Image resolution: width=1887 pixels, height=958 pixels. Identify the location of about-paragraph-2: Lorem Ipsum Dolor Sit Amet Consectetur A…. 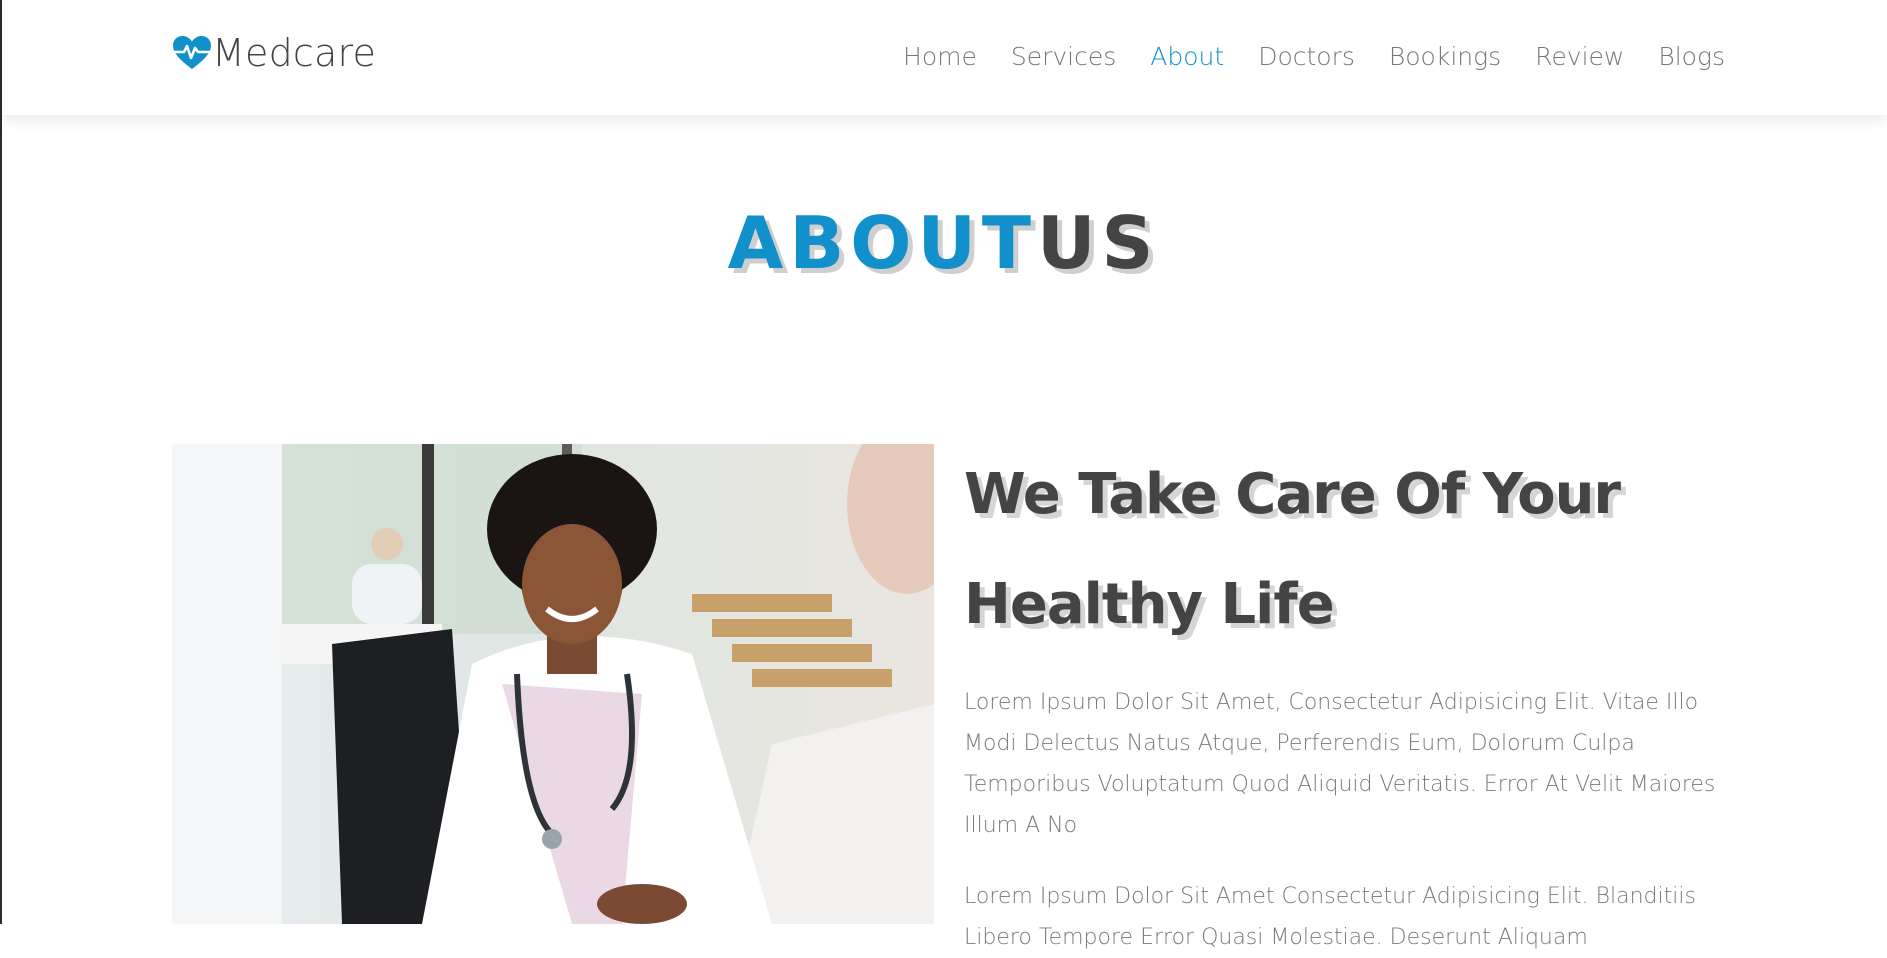
(1330, 917).